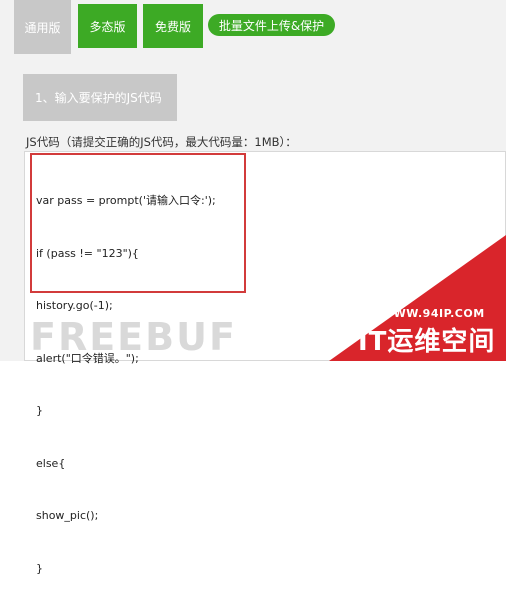 Image resolution: width=506 pixels, height=595 pixels. What do you see at coordinates (271, 25) in the screenshot?
I see `tab-batch-upload: 批量文件上传&保护` at bounding box center [271, 25].